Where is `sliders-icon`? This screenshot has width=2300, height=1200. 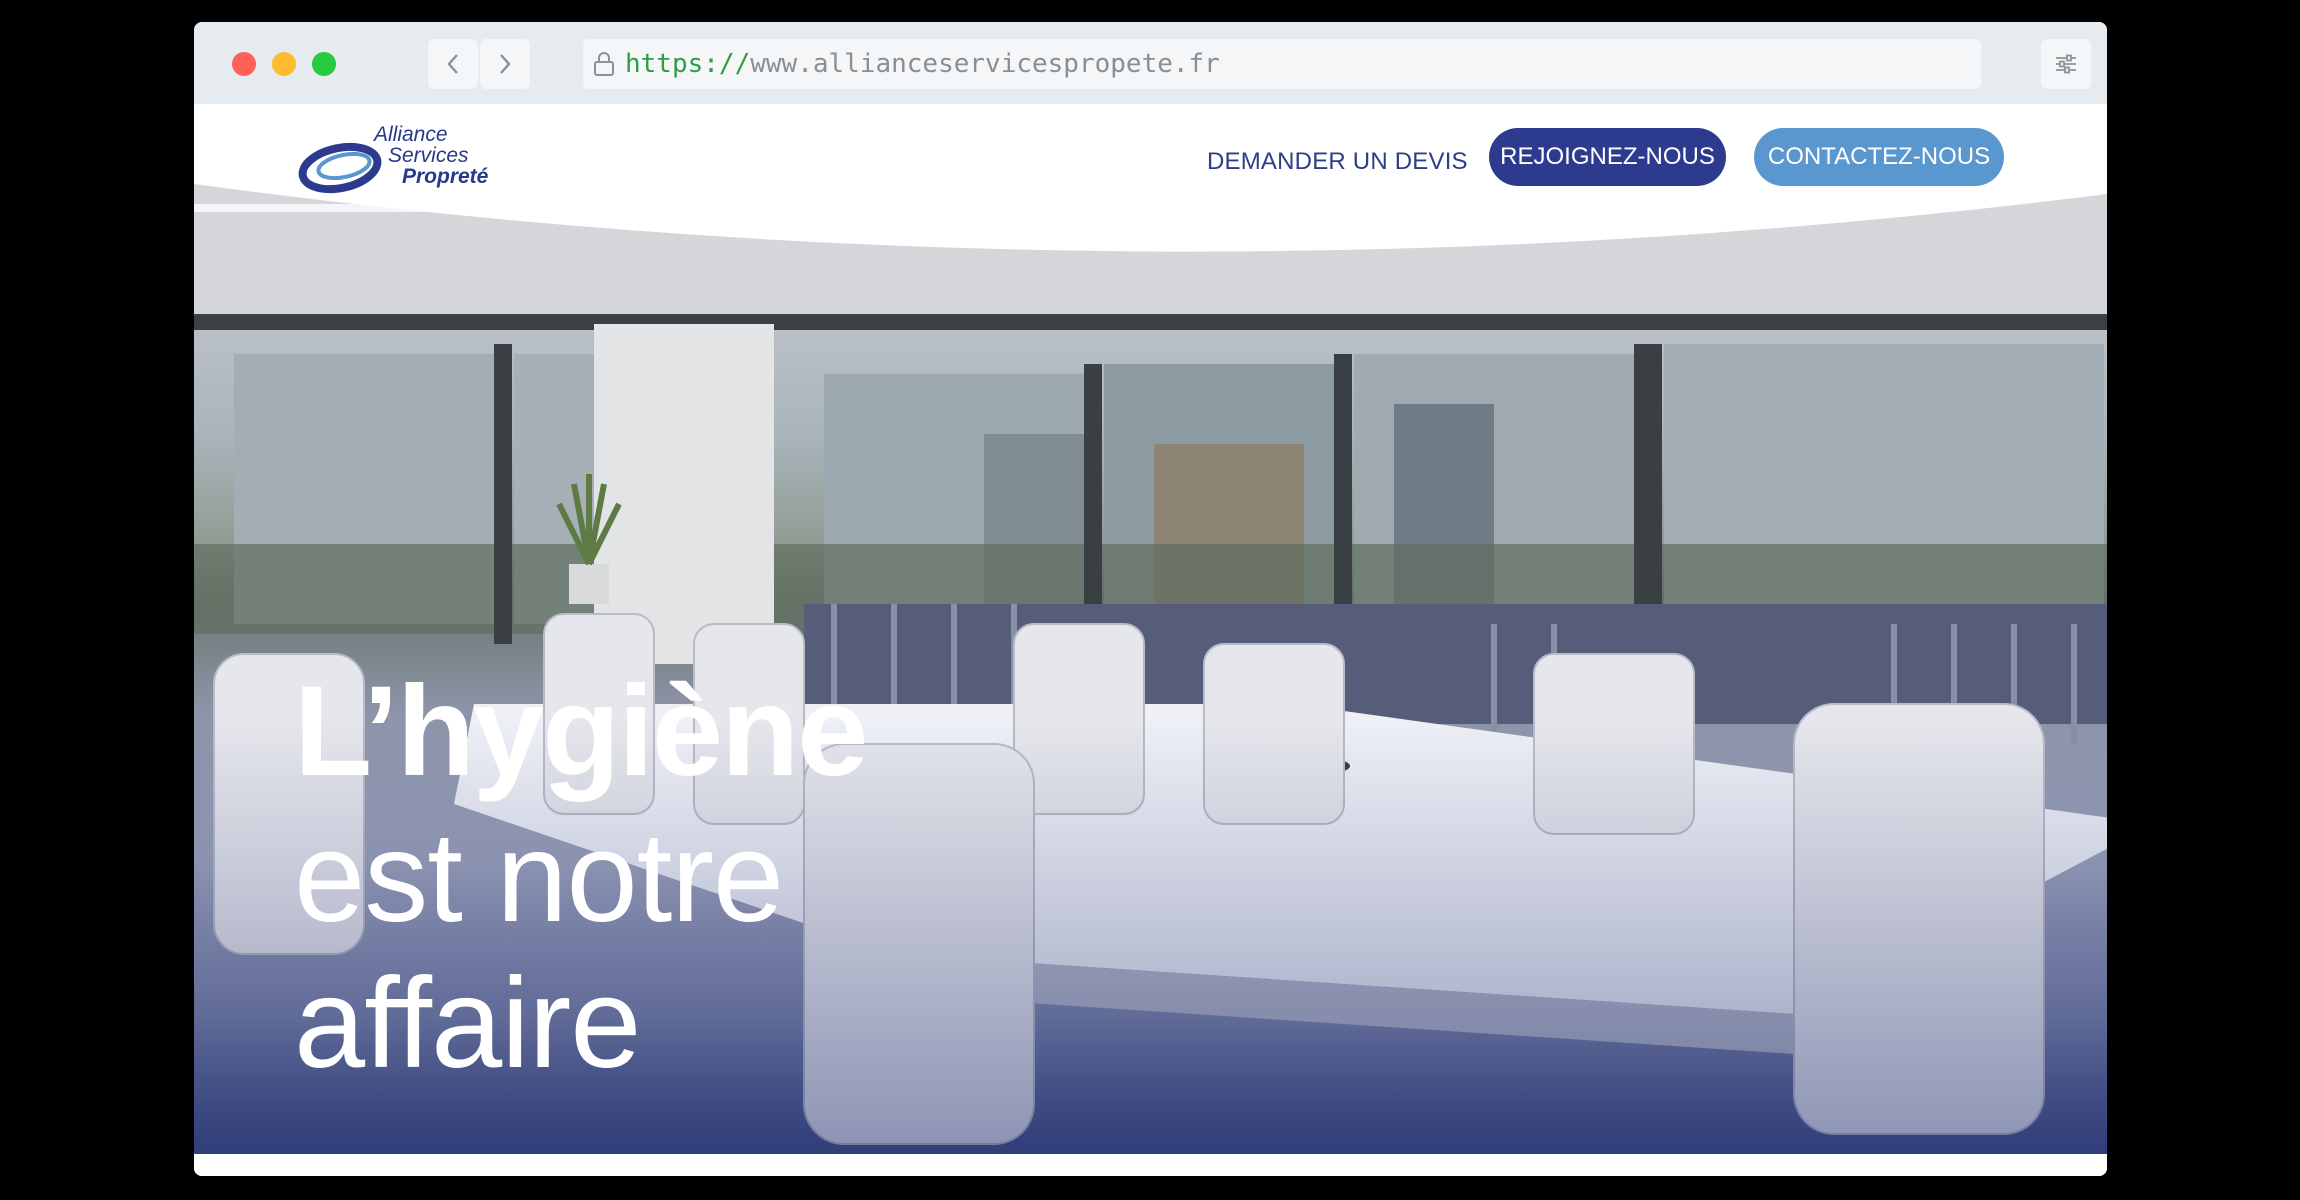
sliders-icon is located at coordinates (2066, 64).